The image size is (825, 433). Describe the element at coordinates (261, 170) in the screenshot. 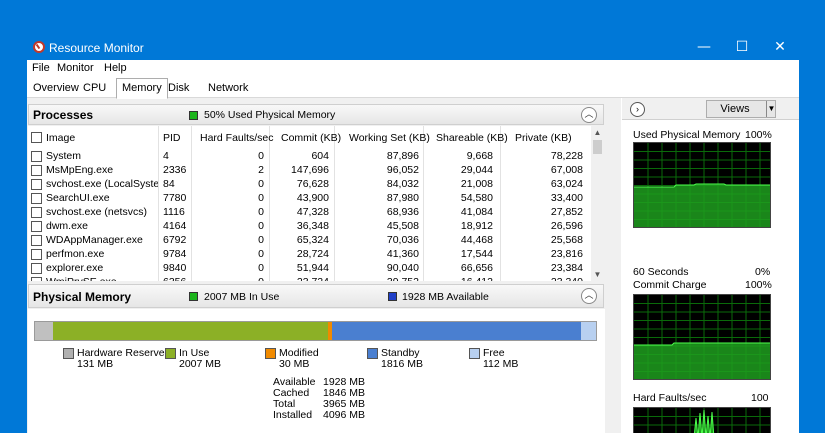

I see `table-cell: 2` at that location.